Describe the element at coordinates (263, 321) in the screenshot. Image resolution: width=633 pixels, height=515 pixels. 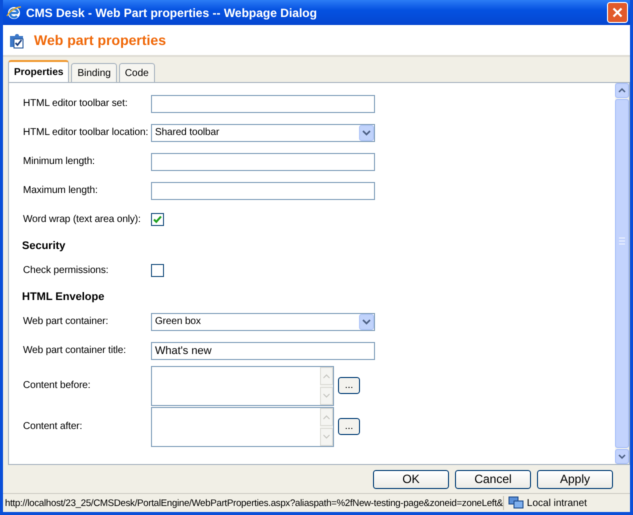
I see `dropdown: Green box` at that location.